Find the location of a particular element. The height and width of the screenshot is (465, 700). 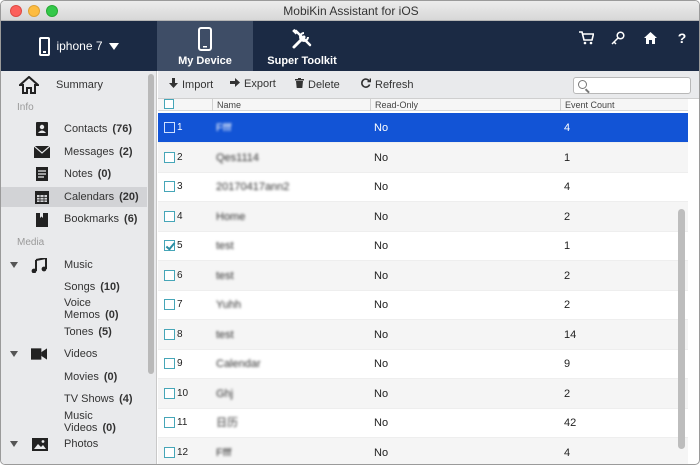

tab-super-toolkit: Super Toolkit is located at coordinates (302, 46).